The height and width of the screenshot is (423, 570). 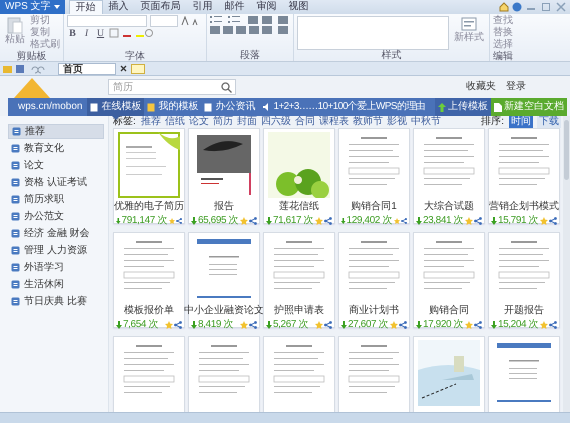 I want to click on template-card: 营销企划书模式 15,791 次, so click(x=524, y=176).